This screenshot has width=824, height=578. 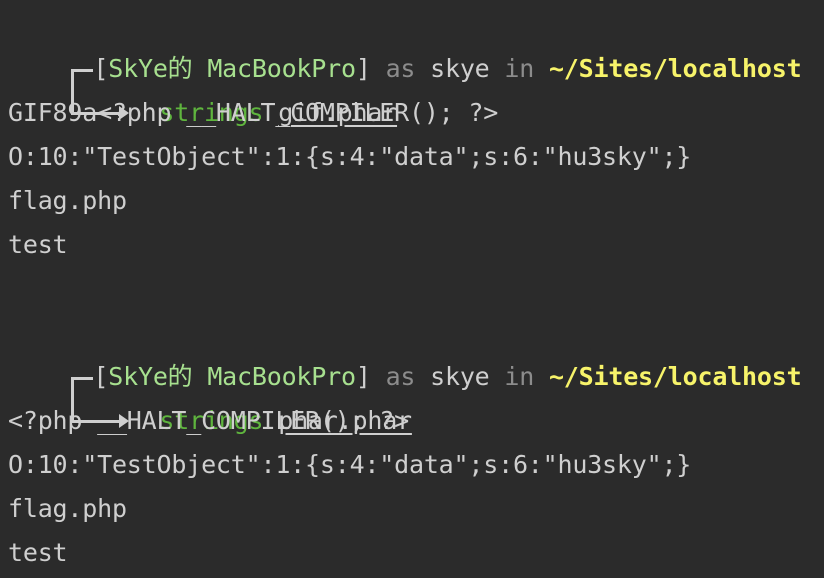 I want to click on output-line: <?php __HALT_COMPILER(); ?>, so click(x=208, y=420).